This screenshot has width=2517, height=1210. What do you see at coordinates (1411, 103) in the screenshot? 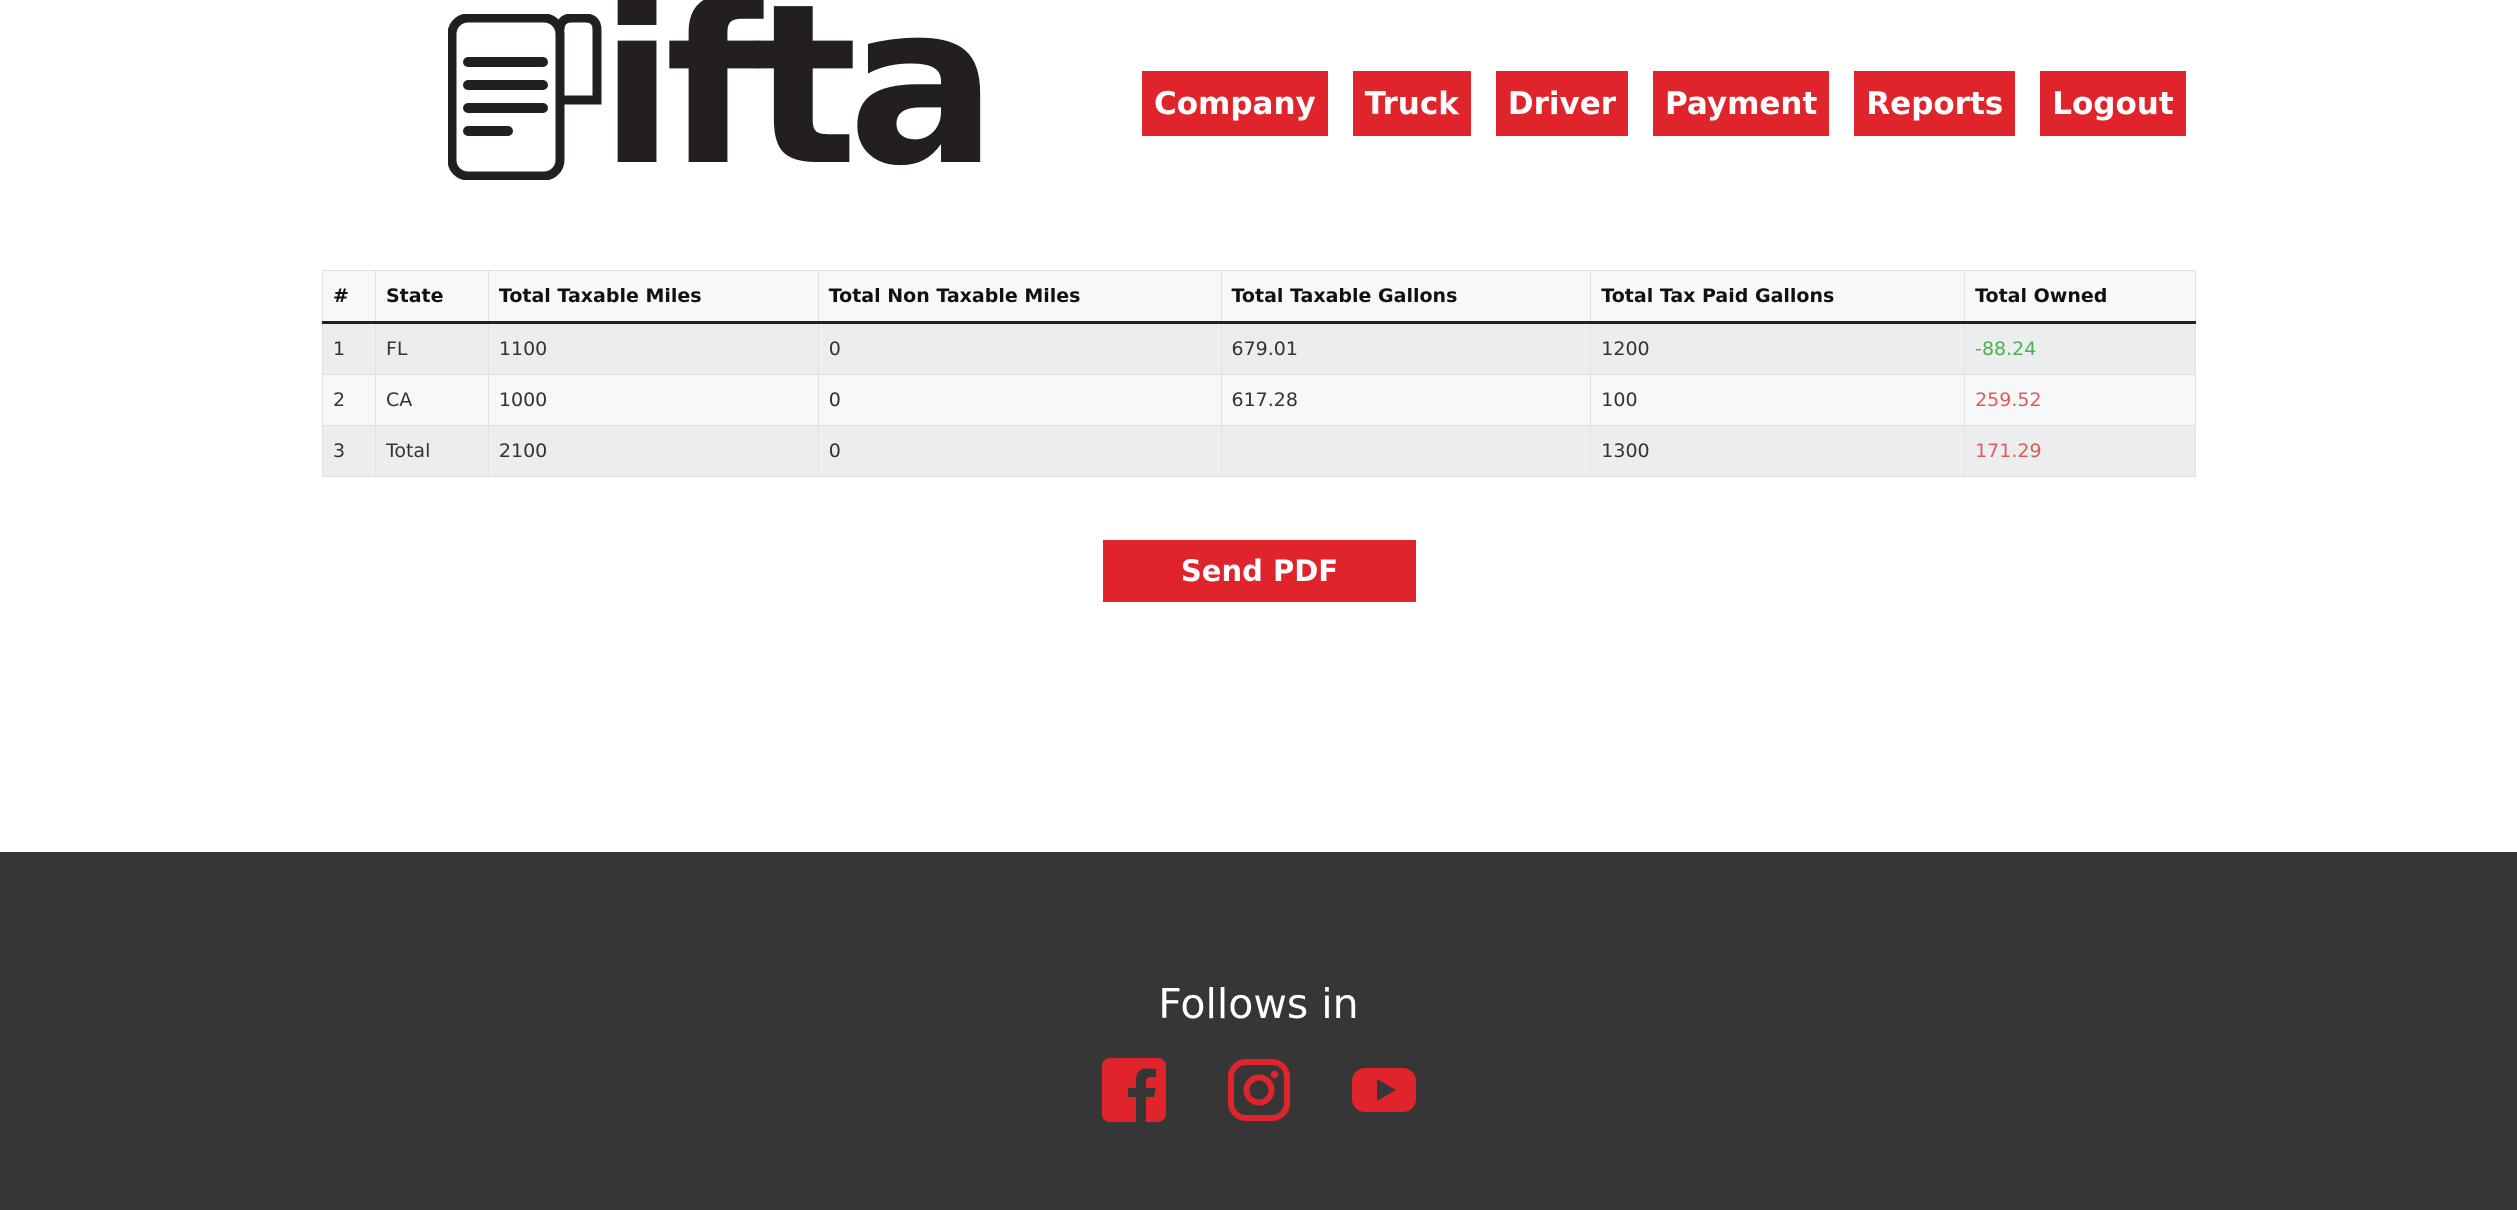
I see `nav-truck-button: Truck` at bounding box center [1411, 103].